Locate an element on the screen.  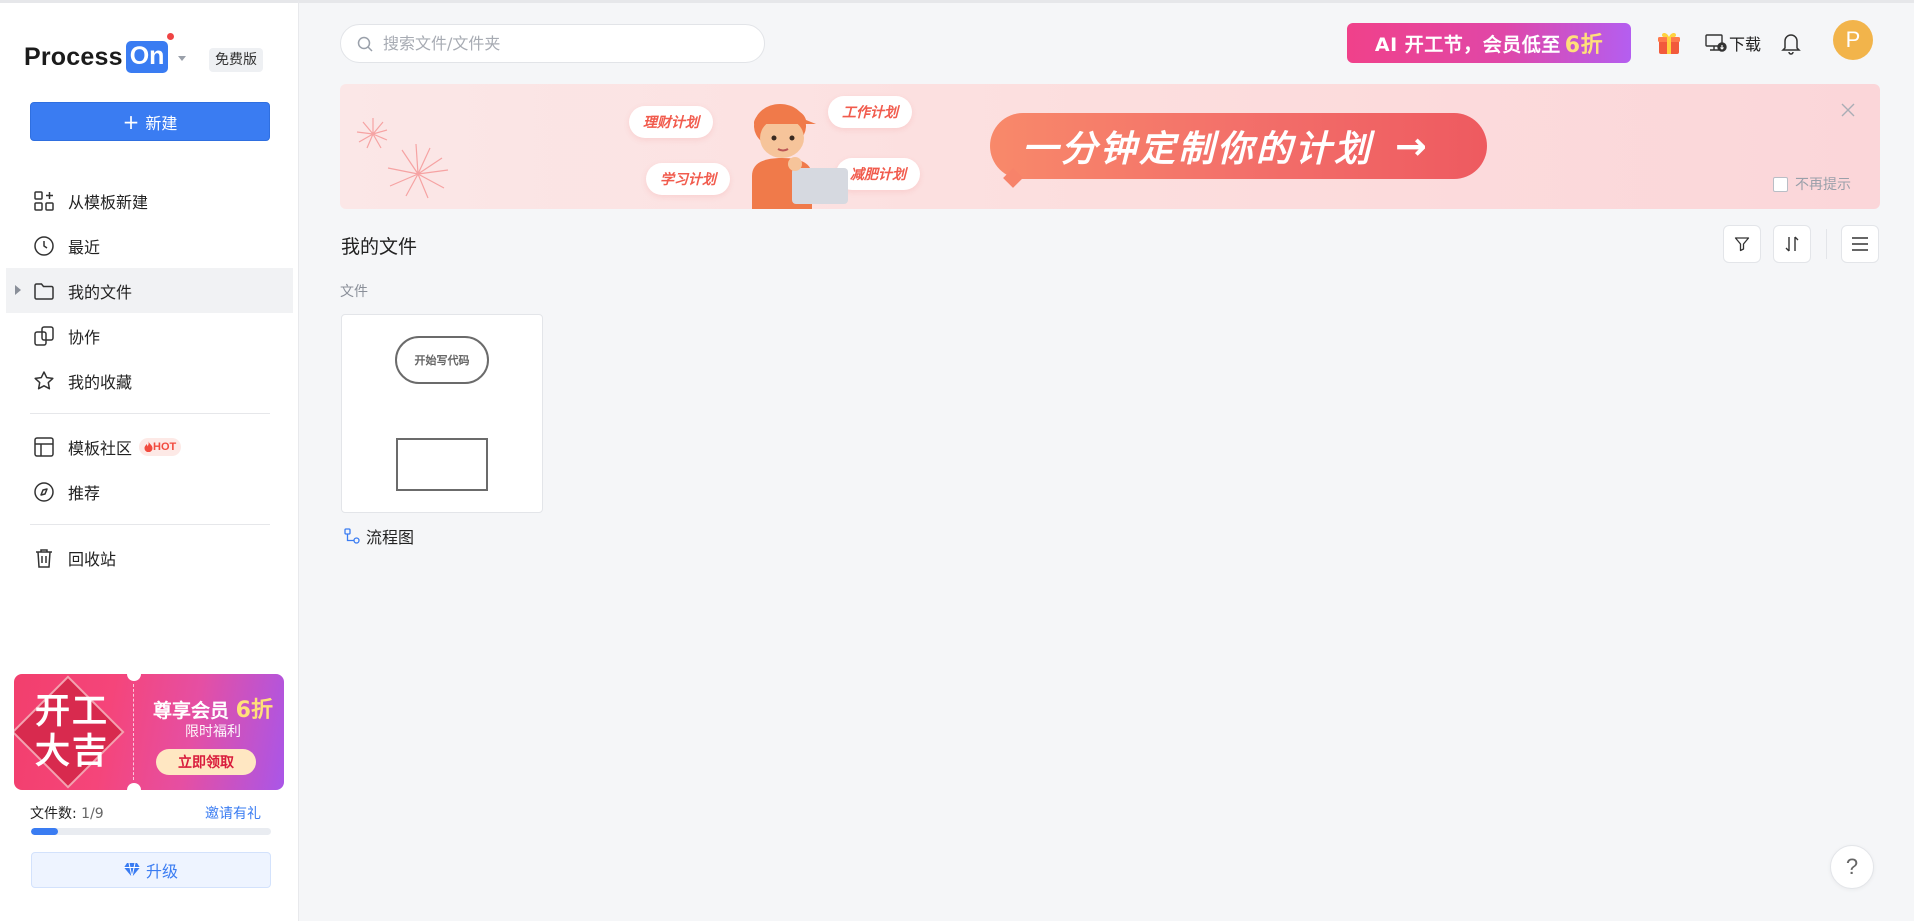
sidebar-item-template-community: 模板社区 HOT is located at coordinates (149, 446).